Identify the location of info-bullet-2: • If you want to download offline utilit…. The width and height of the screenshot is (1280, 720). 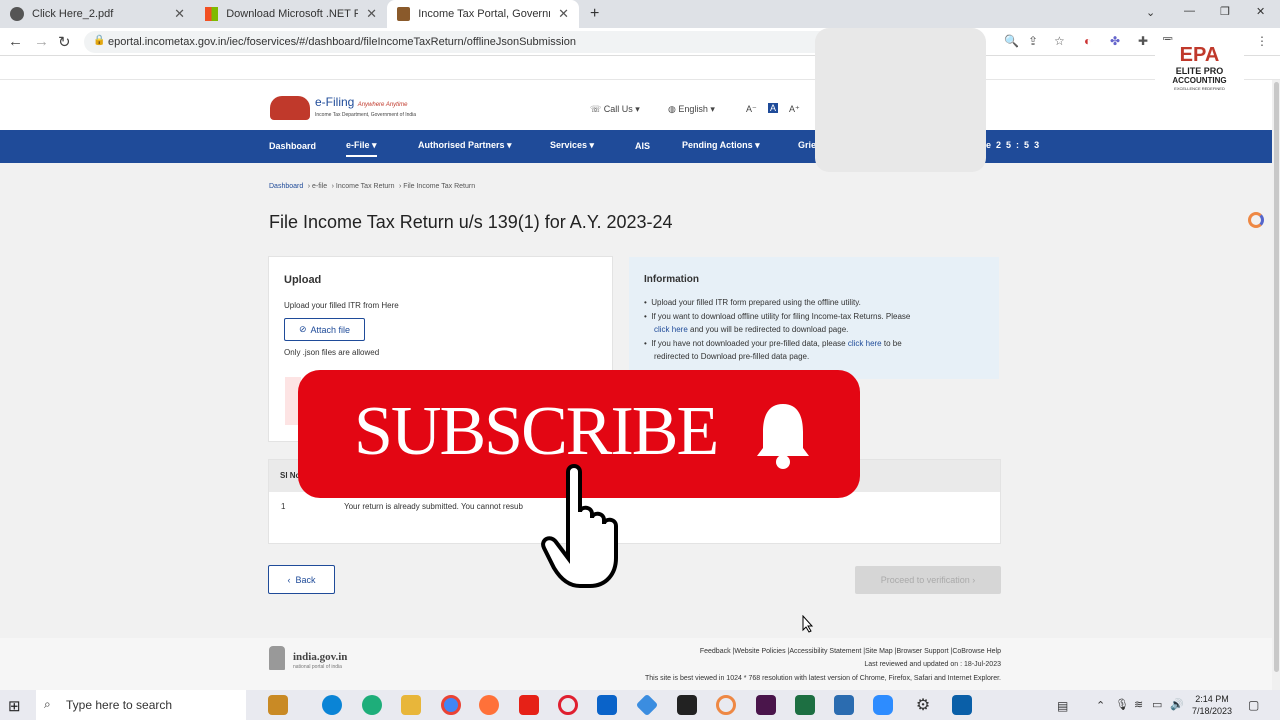
(777, 316).